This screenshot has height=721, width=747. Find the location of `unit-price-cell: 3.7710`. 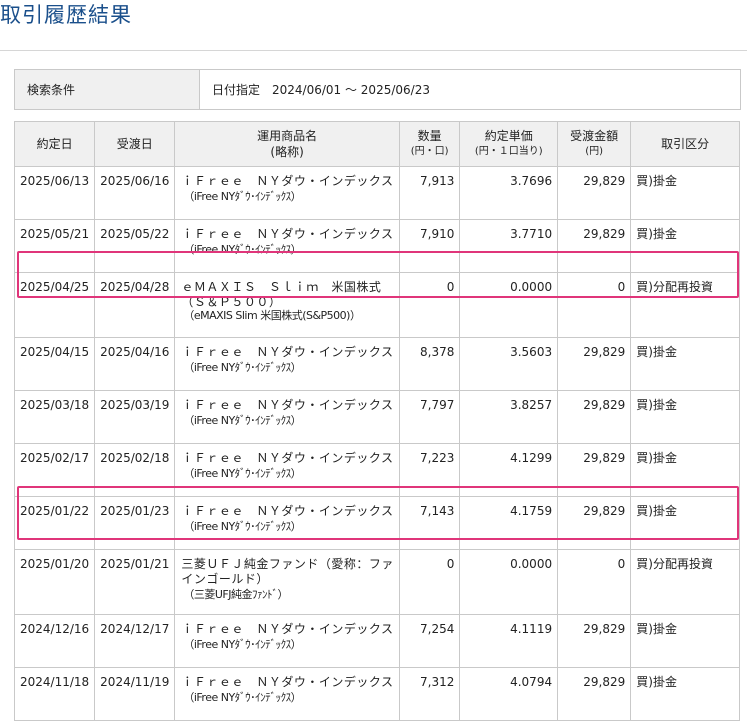

unit-price-cell: 3.7710 is located at coordinates (509, 246).